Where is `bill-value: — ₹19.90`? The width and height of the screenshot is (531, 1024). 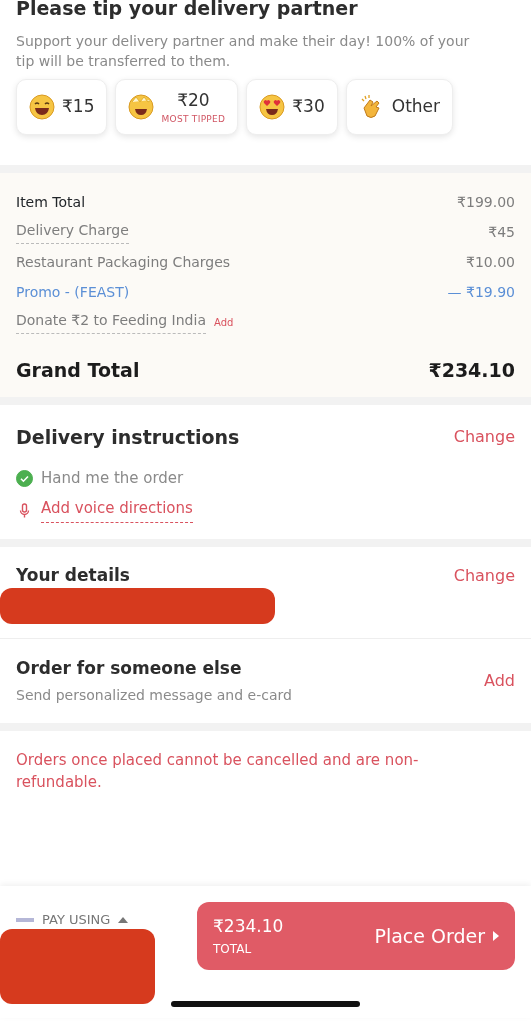 bill-value: — ₹19.90 is located at coordinates (481, 292).